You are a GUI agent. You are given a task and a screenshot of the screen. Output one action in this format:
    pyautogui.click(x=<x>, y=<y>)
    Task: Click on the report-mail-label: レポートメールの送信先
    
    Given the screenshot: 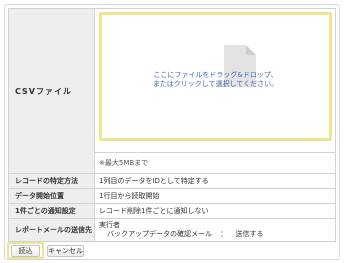 What is the action you would take?
    pyautogui.click(x=51, y=230)
    